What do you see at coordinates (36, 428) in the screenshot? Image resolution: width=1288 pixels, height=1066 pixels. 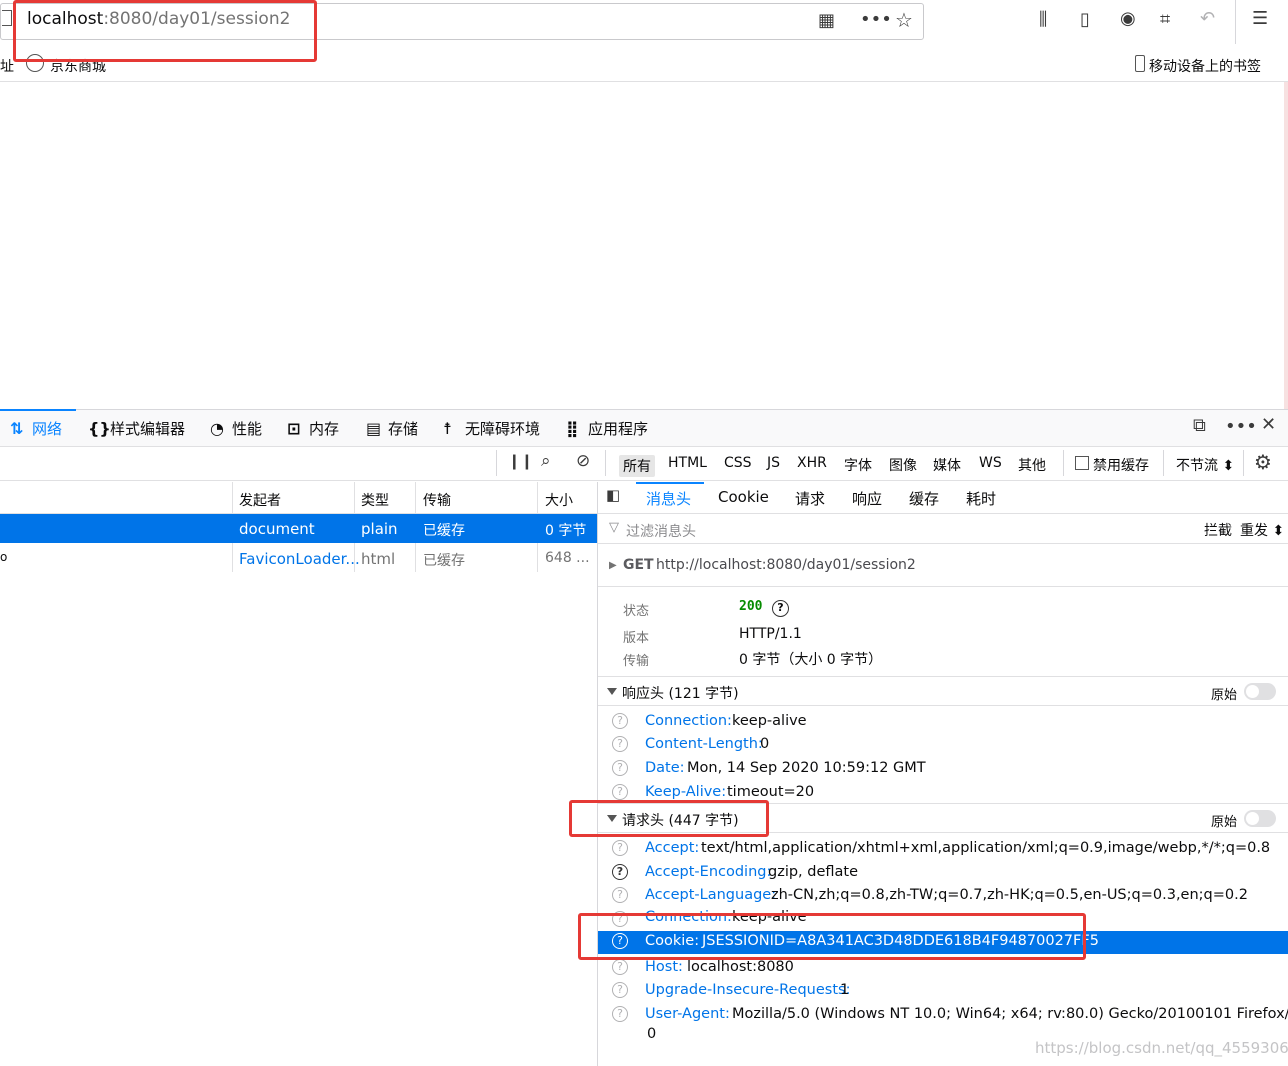 I see `tab-network: ⇅ 网络` at bounding box center [36, 428].